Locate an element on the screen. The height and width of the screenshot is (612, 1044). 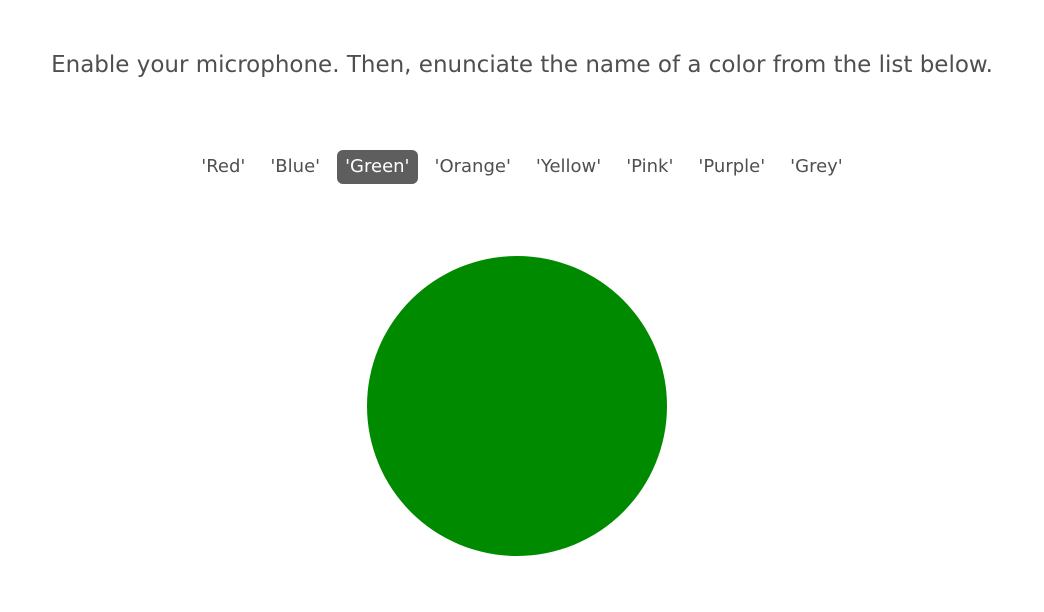
color-circle is located at coordinates (517, 406).